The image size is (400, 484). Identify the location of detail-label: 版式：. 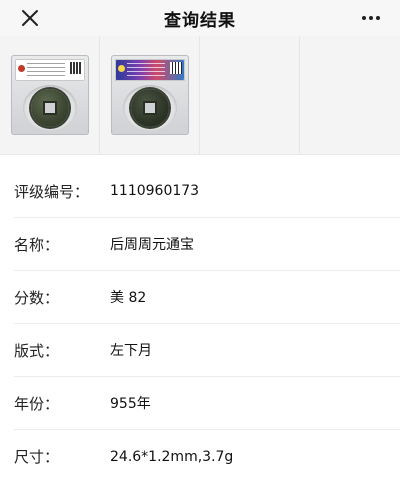
(37, 350).